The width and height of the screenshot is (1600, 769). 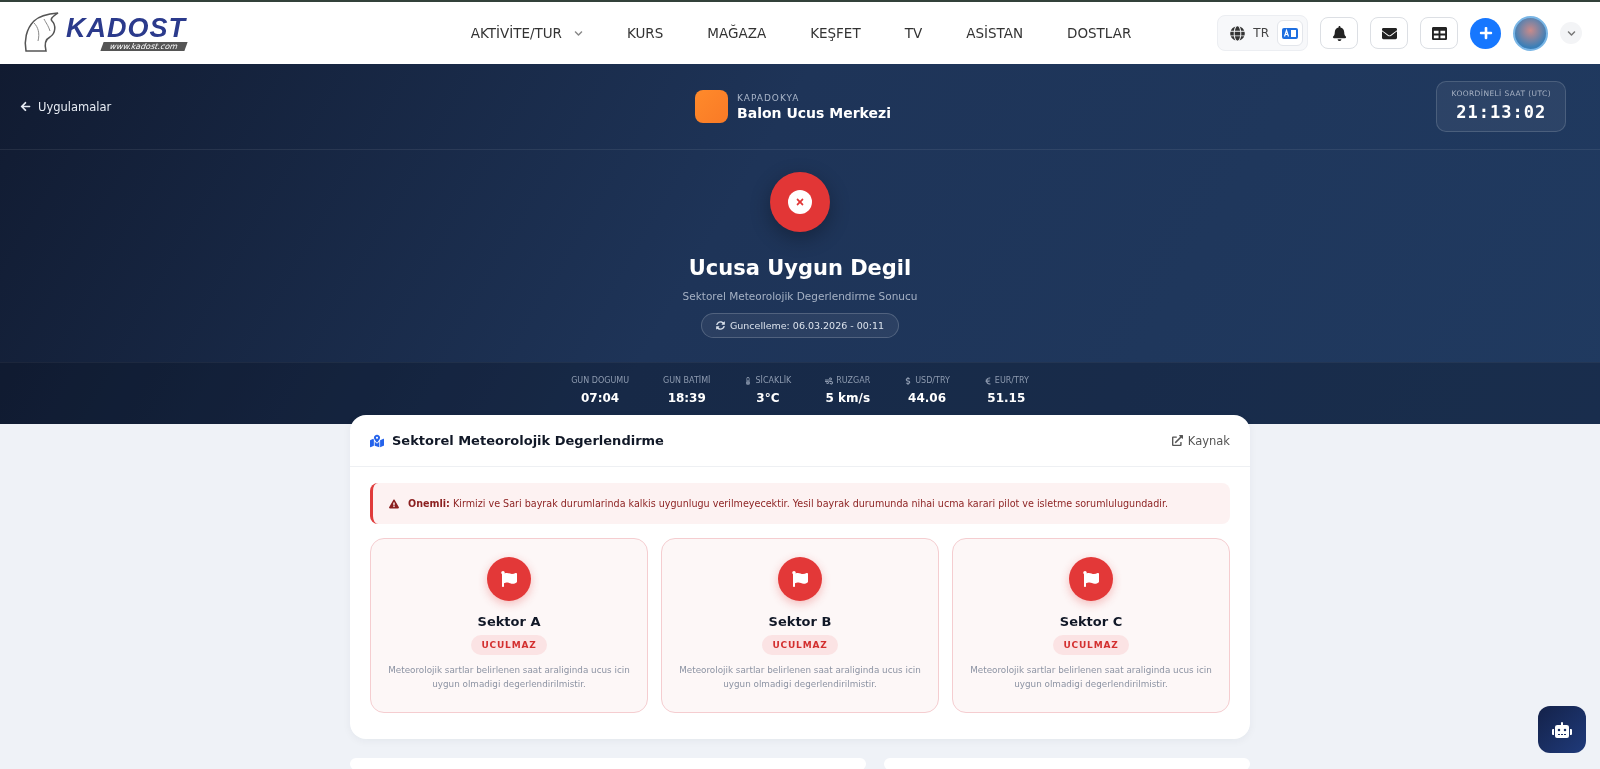 What do you see at coordinates (25, 106) in the screenshot?
I see `arrow-left-icon` at bounding box center [25, 106].